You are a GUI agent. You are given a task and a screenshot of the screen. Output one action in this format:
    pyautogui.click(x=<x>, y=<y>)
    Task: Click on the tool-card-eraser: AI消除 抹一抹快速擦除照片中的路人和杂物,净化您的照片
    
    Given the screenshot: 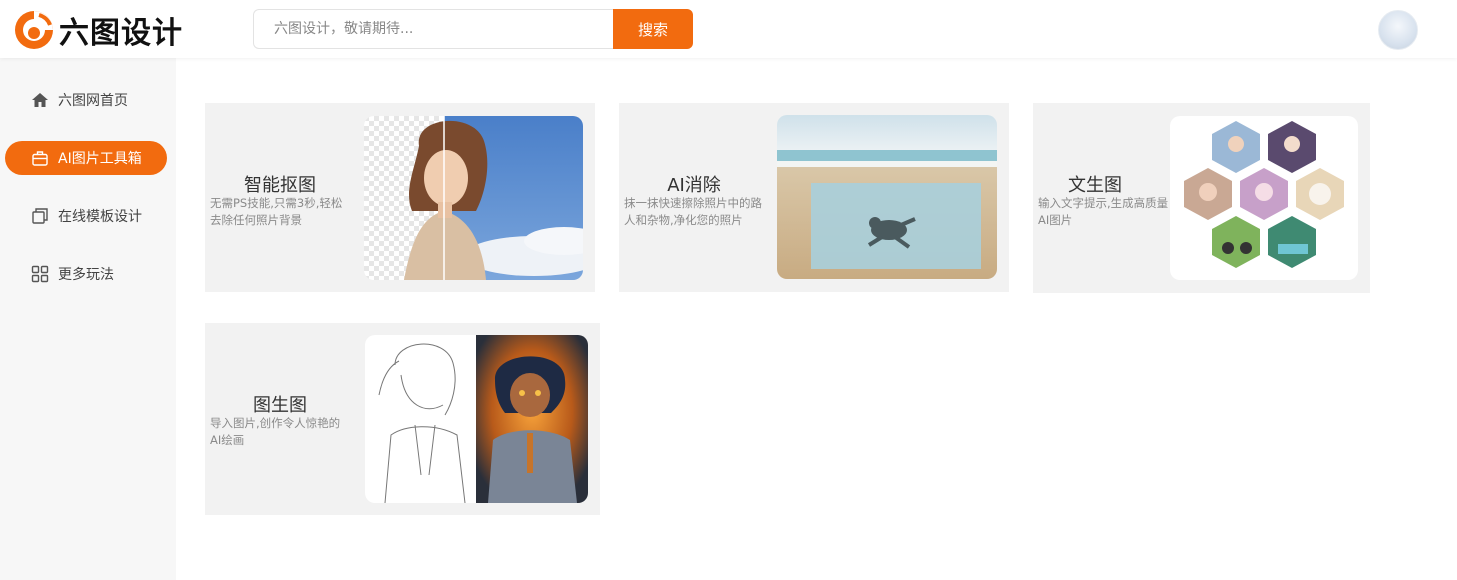 What is the action you would take?
    pyautogui.click(x=814, y=197)
    